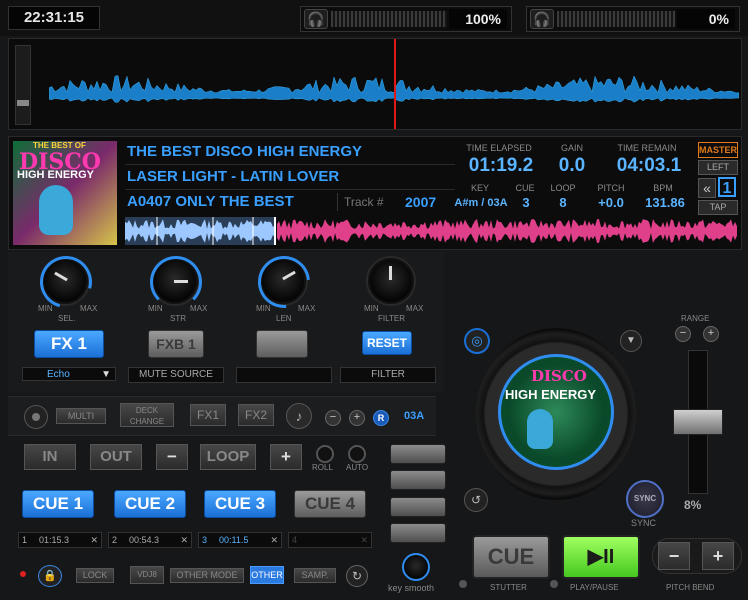  I want to click on record-icon, so click(36, 417).